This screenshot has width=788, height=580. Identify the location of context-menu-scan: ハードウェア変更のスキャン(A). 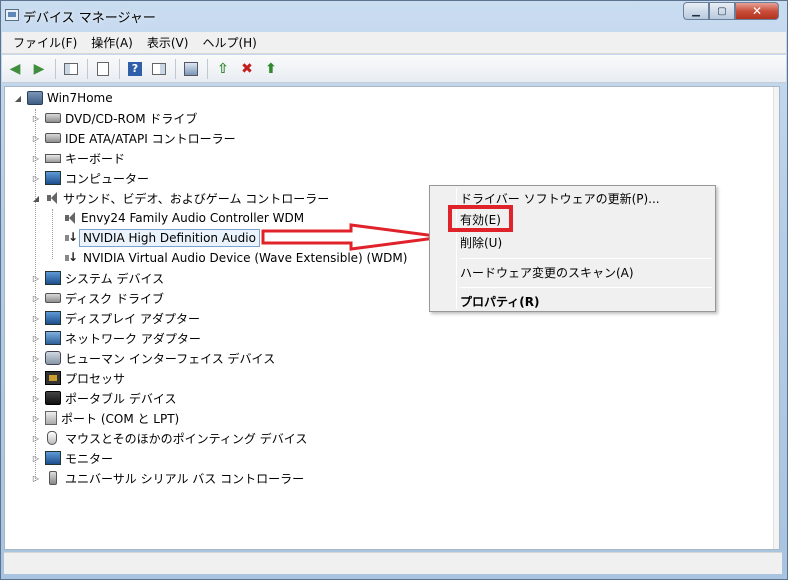
(547, 272).